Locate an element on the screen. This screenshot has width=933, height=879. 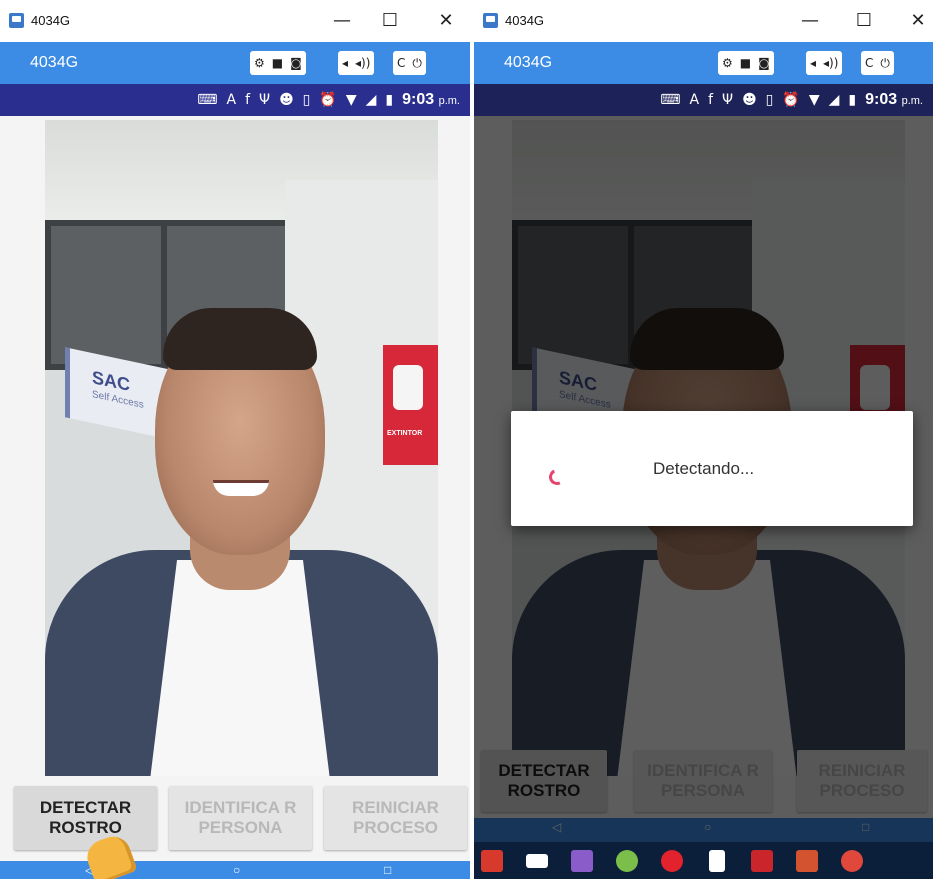
visual-studio-icon is located at coordinates (581, 861).